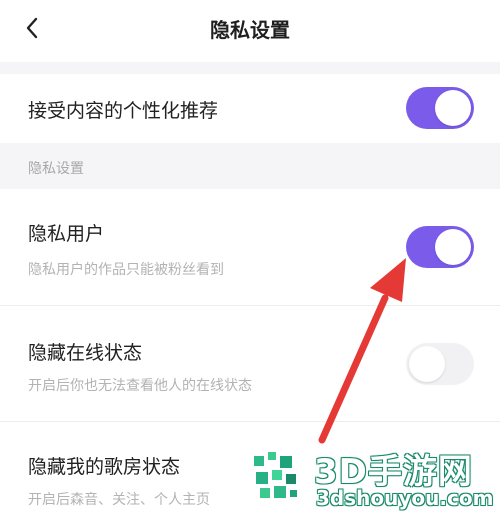  I want to click on setting-subtitle: 开启后森音、关注、个人主页, so click(119, 500).